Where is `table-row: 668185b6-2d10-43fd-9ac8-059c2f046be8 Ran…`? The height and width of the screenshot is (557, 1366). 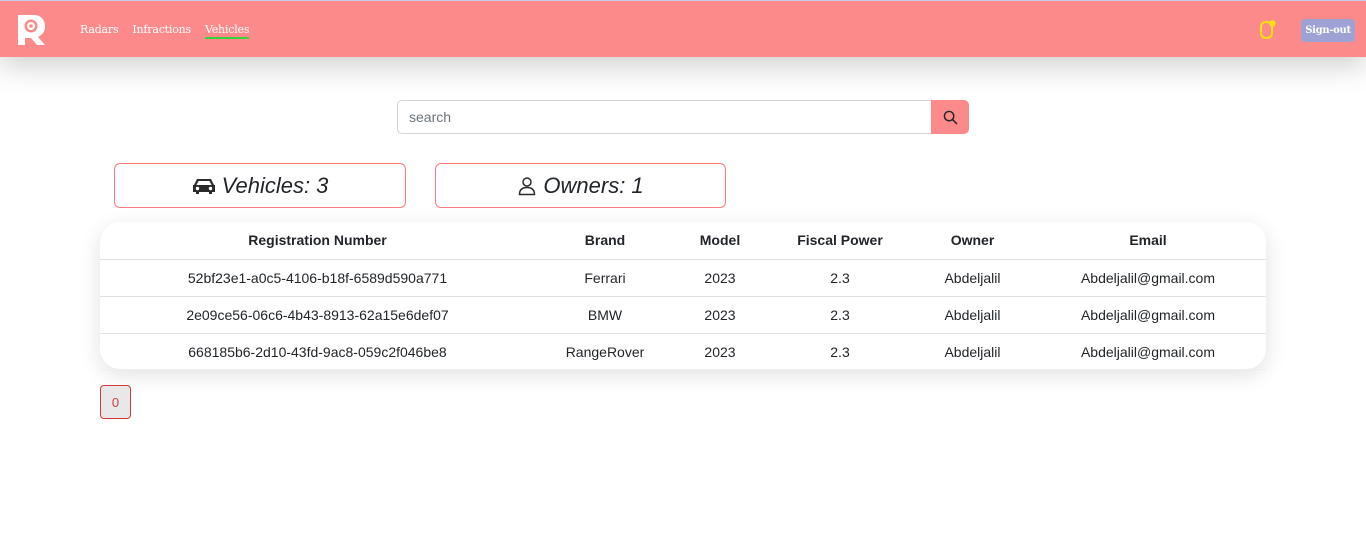 table-row: 668185b6-2d10-43fd-9ac8-059c2f046be8 Ran… is located at coordinates (683, 351).